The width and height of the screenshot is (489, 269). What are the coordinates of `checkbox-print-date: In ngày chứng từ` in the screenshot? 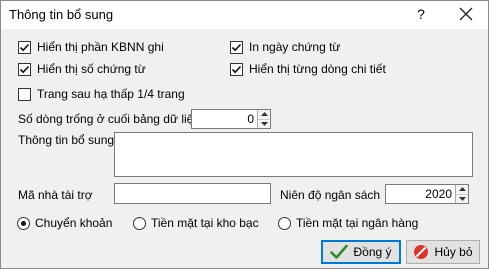 It's located at (285, 47).